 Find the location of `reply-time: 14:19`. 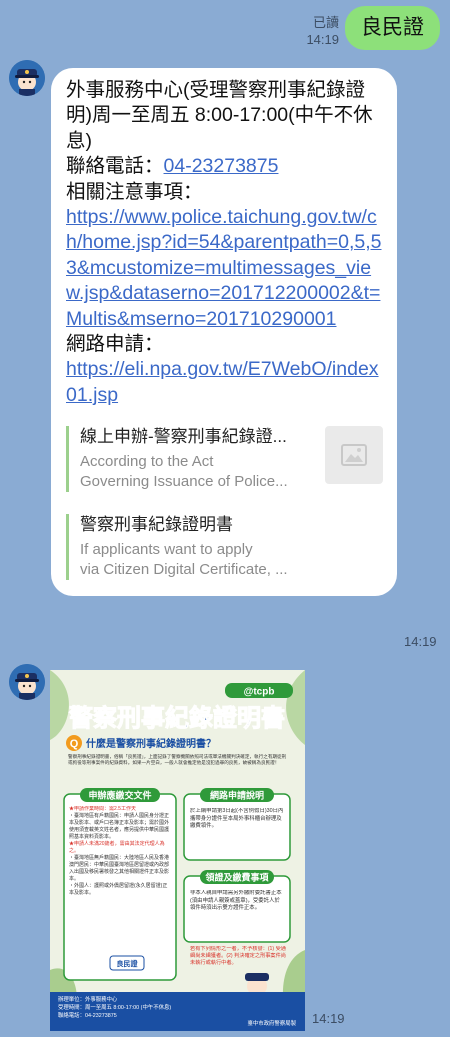

reply-time: 14:19 is located at coordinates (420, 641).